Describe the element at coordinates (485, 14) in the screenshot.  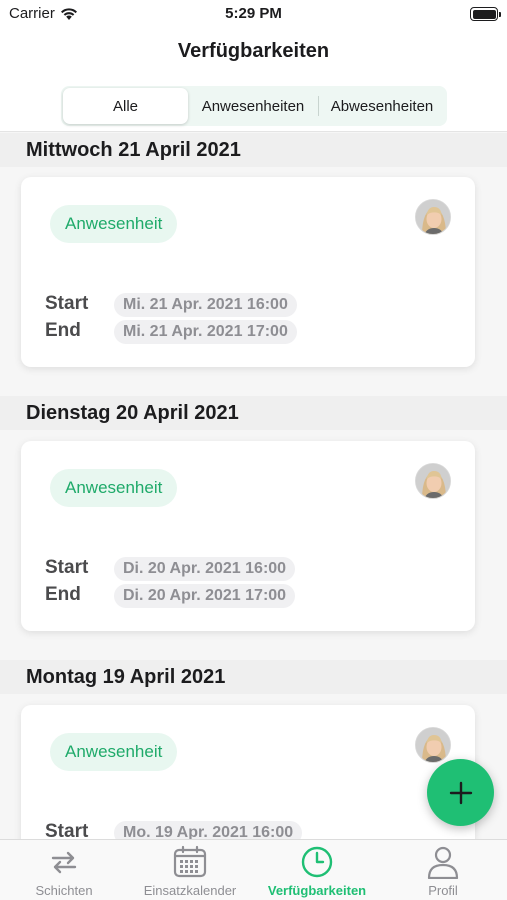
I see `battery-icon` at that location.